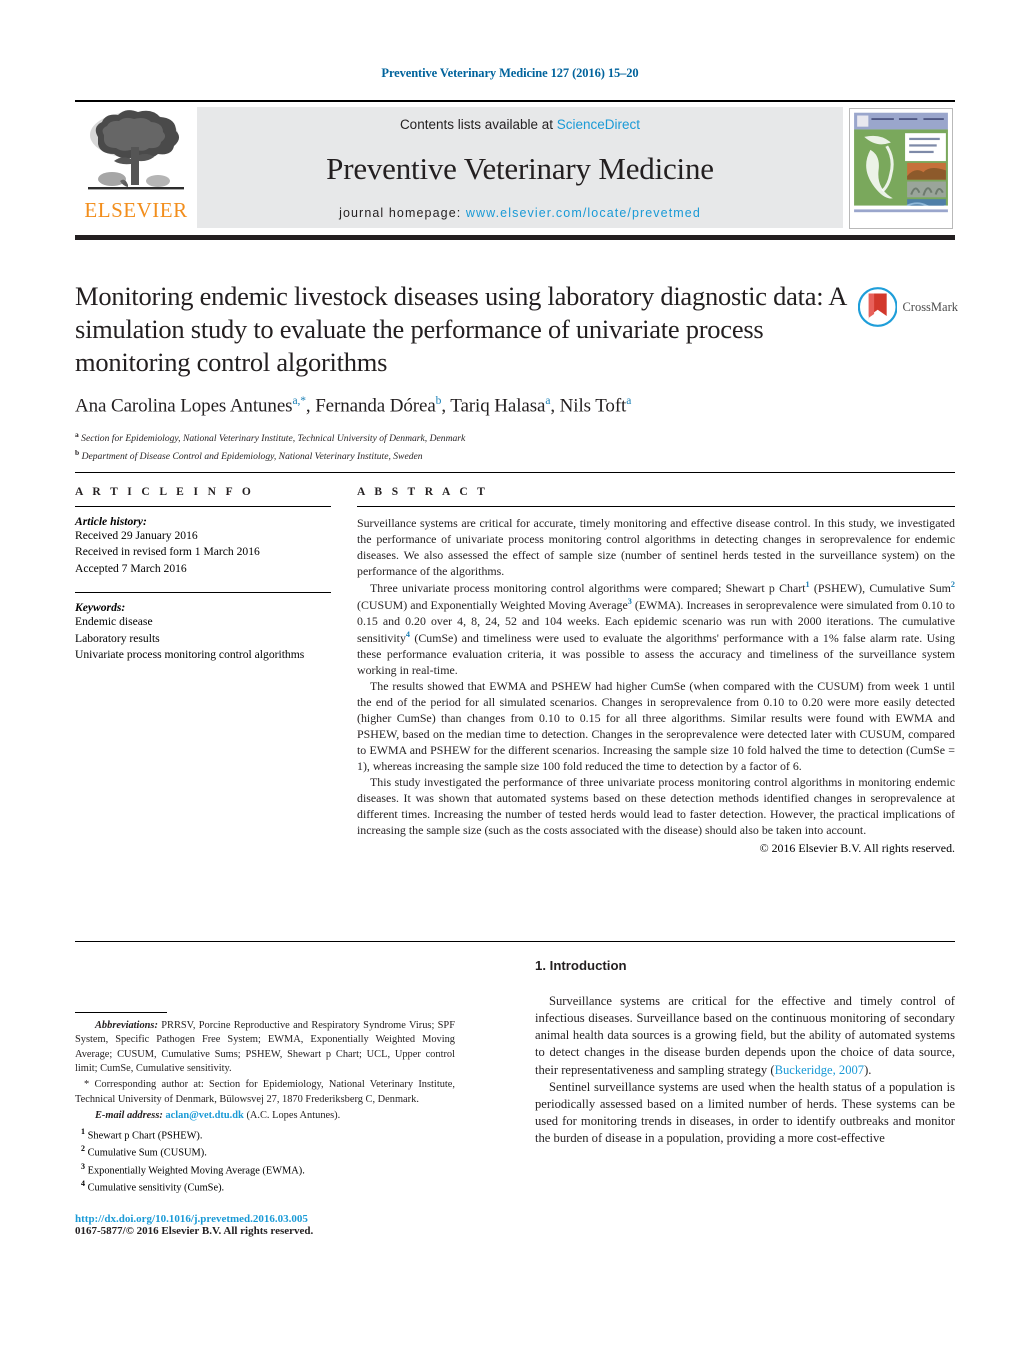 The image size is (1020, 1351). I want to click on elsevier-tree-icon, so click(136, 153).